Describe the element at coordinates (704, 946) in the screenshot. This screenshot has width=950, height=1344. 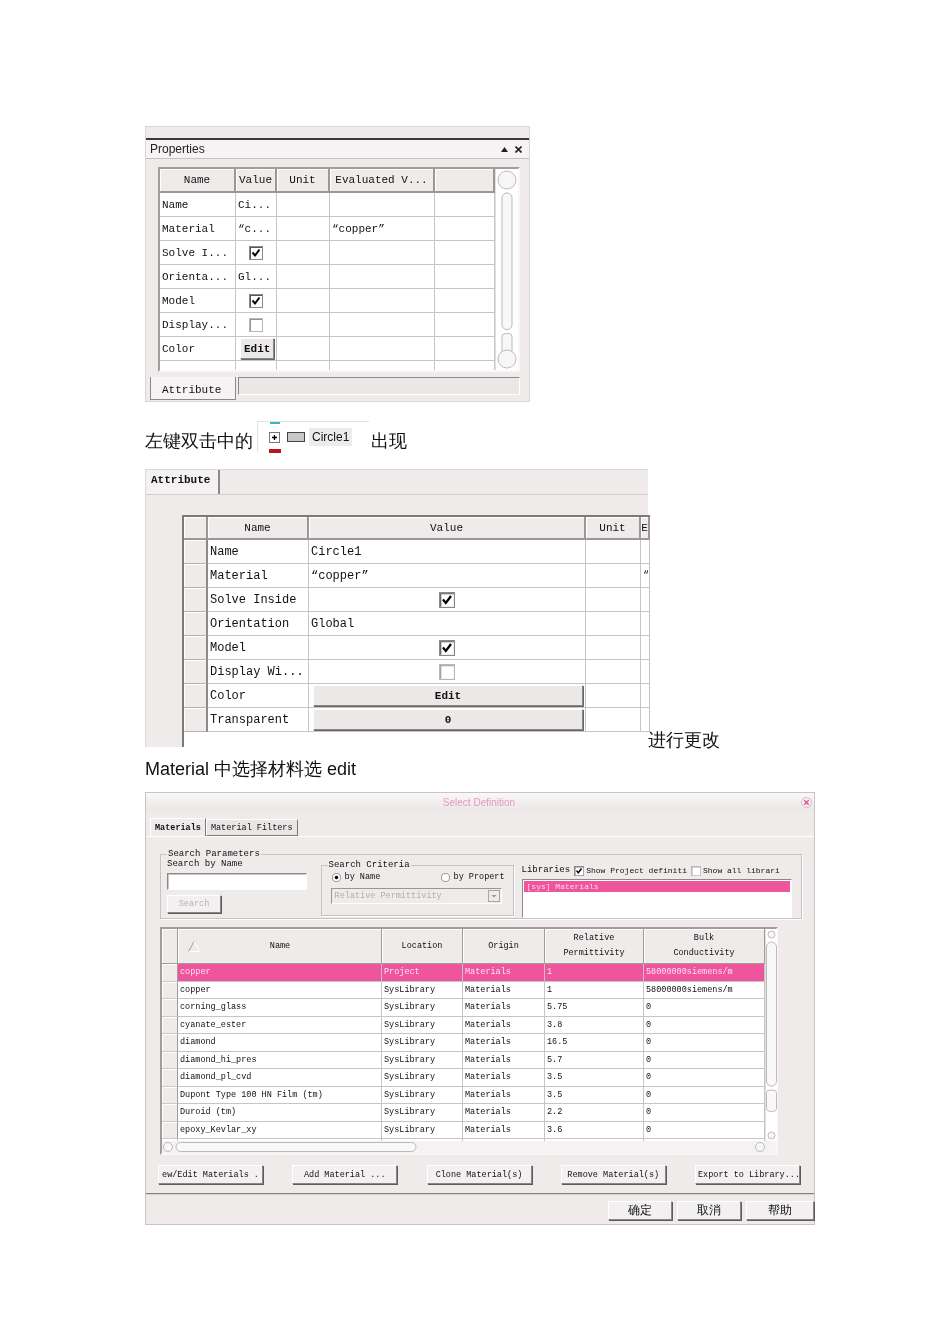
I see `column-header: Bulk Conductivity` at that location.